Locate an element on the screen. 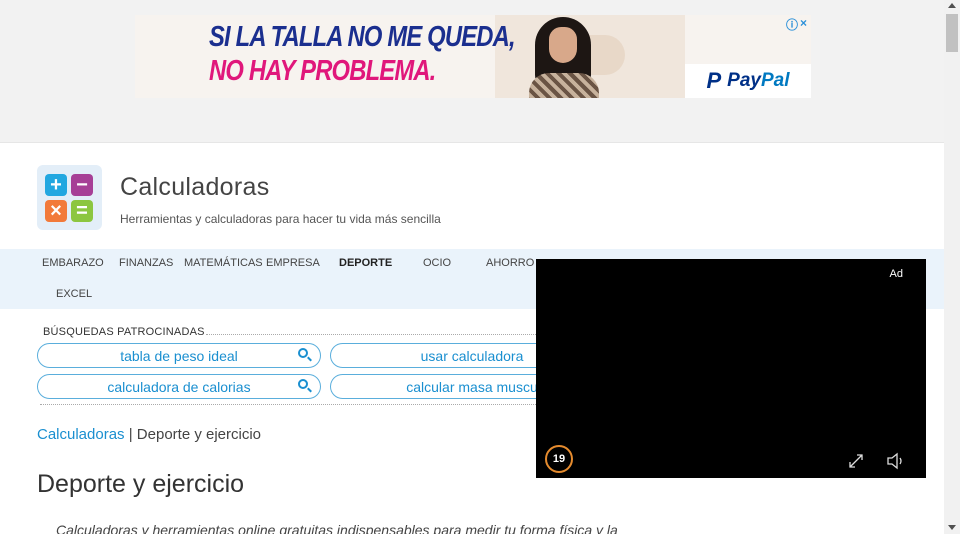  paypal-wordmark: PayPal is located at coordinates (758, 80).